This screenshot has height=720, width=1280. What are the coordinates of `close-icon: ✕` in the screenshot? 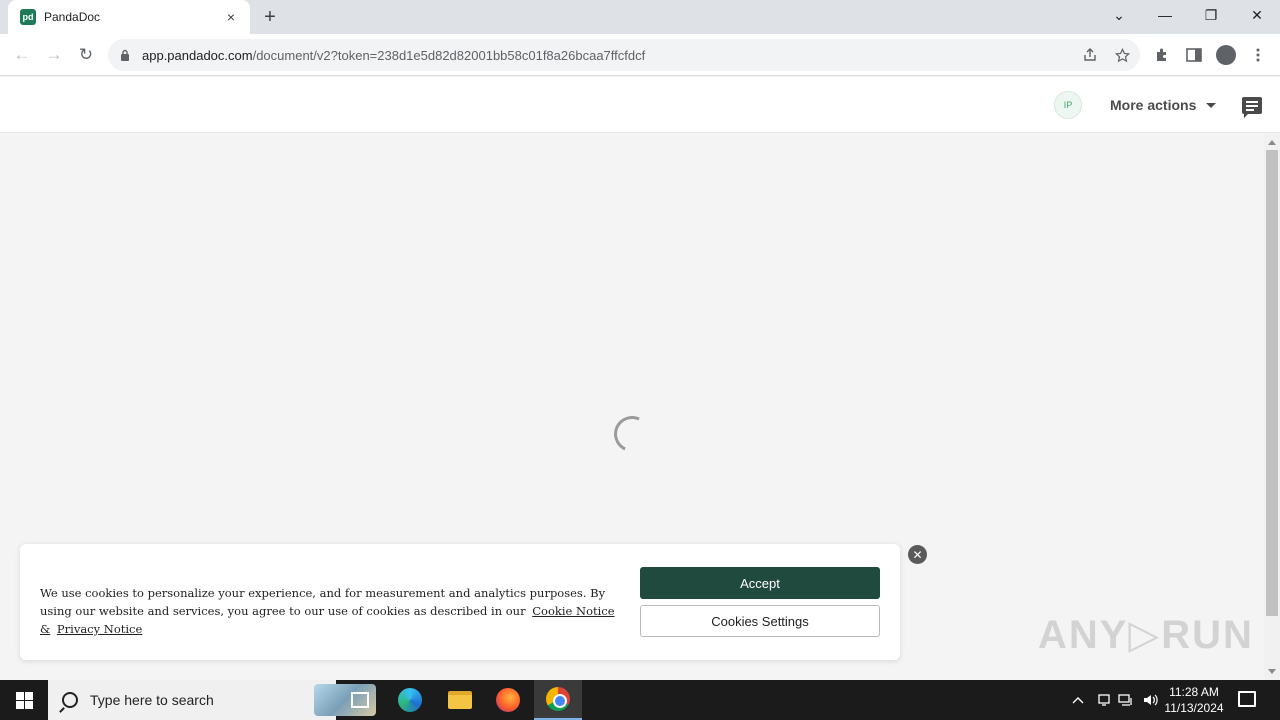 It's located at (917, 554).